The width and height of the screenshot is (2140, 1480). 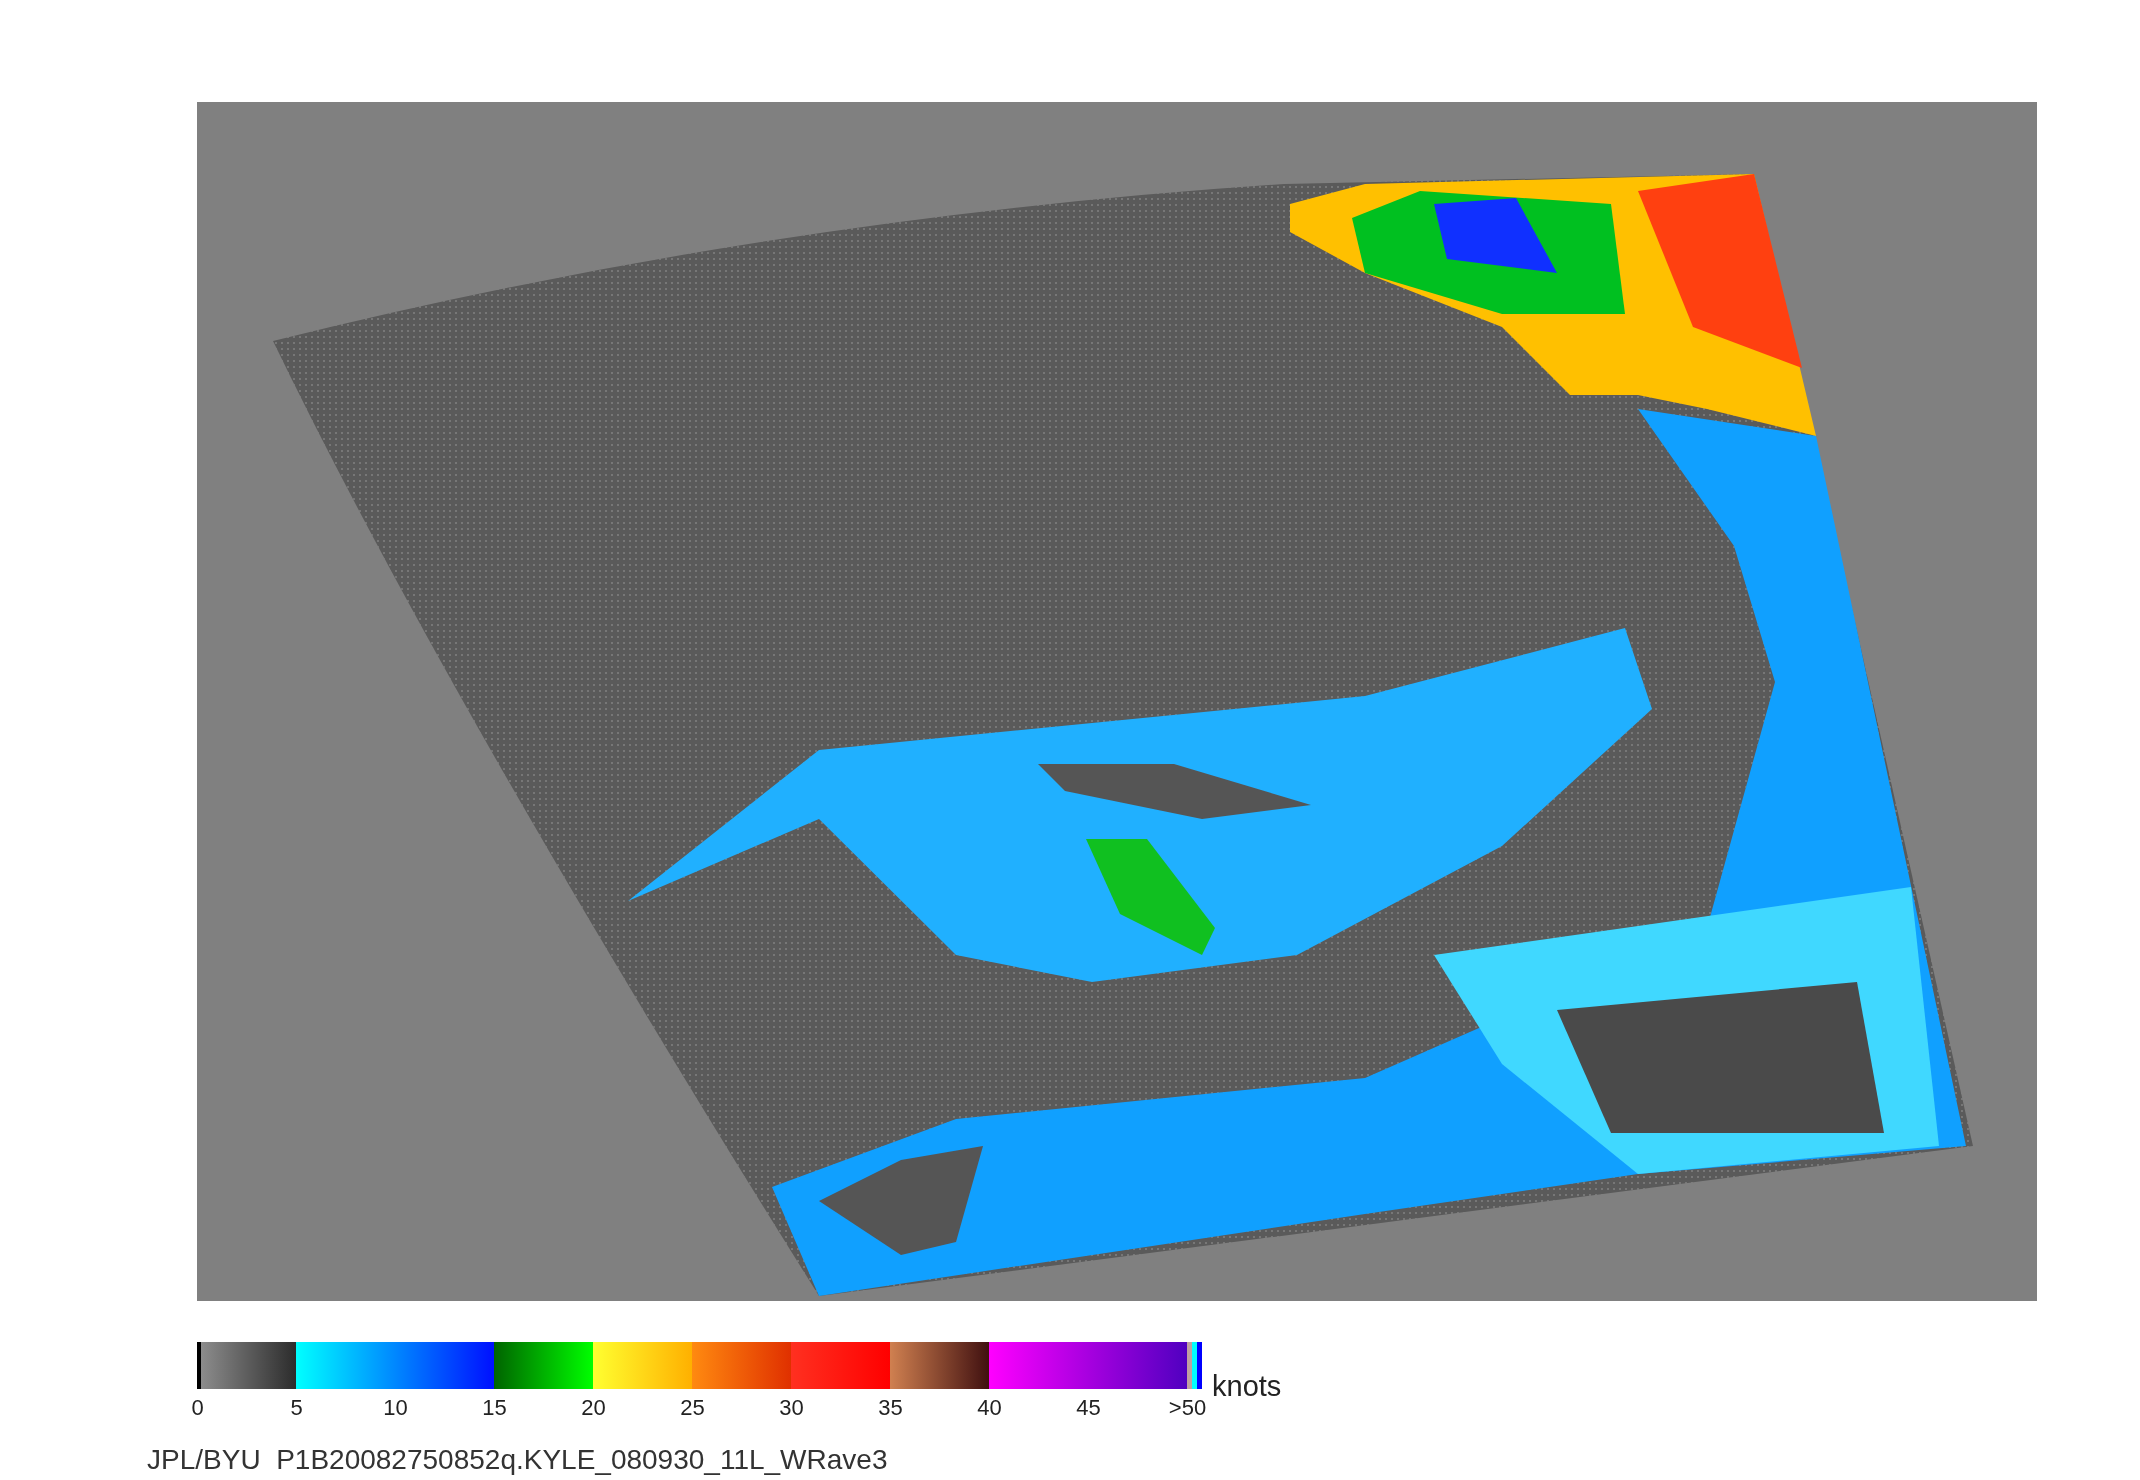 What do you see at coordinates (1088, 1408) in the screenshot?
I see `tick-label: 45` at bounding box center [1088, 1408].